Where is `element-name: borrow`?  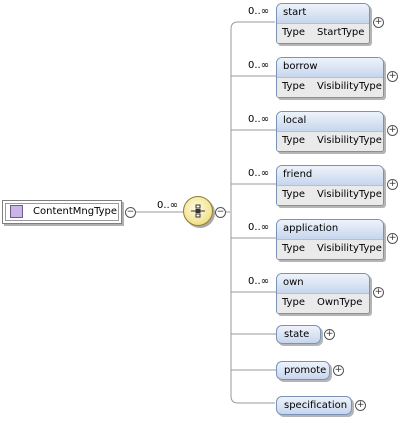
element-name: borrow is located at coordinates (330, 67).